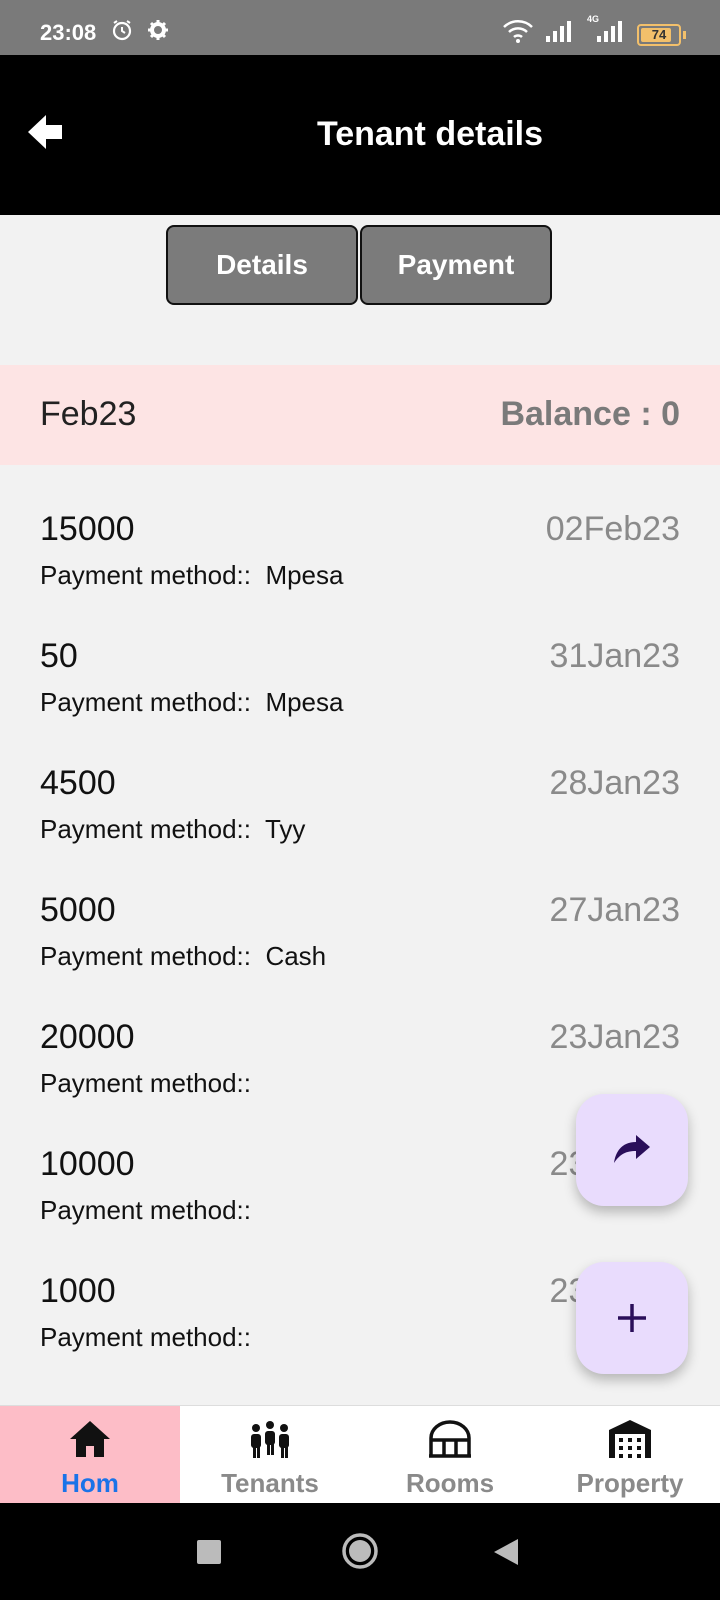  I want to click on nav-label: Tenants, so click(270, 1483).